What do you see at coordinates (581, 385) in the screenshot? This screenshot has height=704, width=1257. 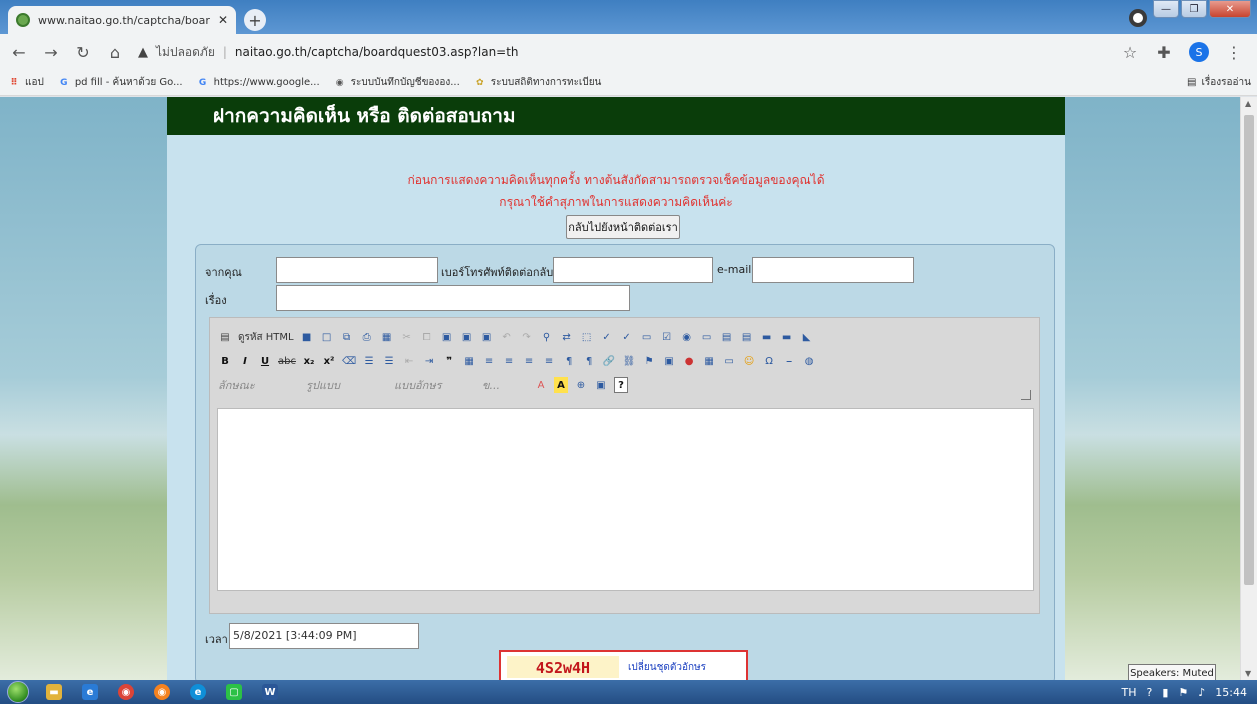 I see `maximize-editor-icon: ⊕` at bounding box center [581, 385].